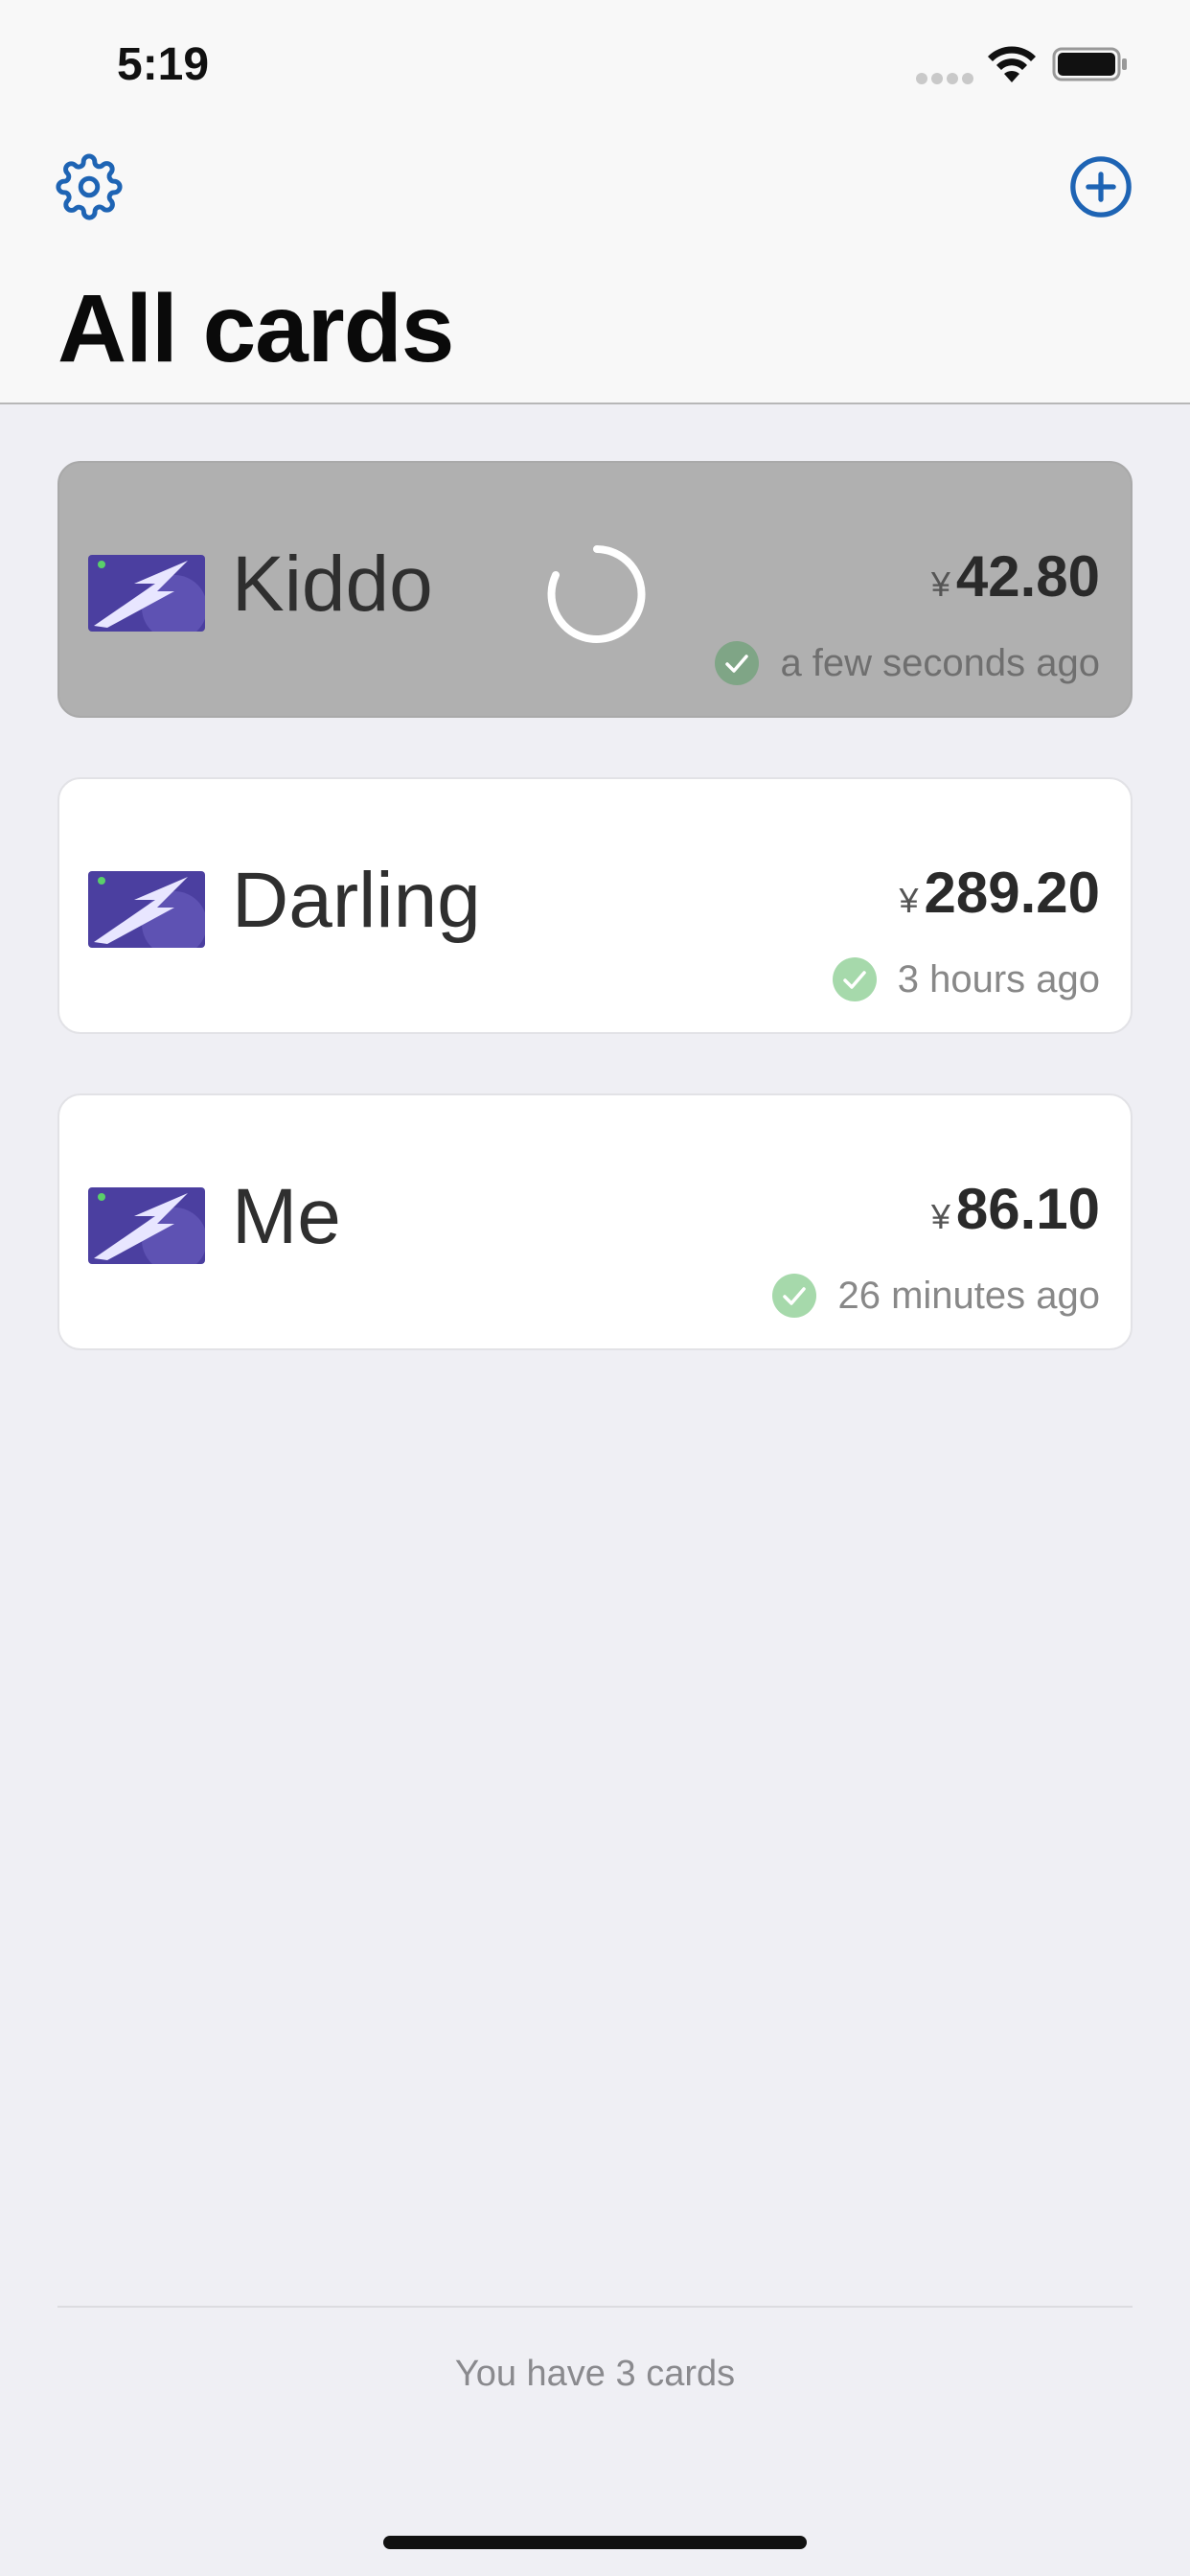 The height and width of the screenshot is (2576, 1190). What do you see at coordinates (940, 662) in the screenshot?
I see `last-updated-text: a few seconds ago` at bounding box center [940, 662].